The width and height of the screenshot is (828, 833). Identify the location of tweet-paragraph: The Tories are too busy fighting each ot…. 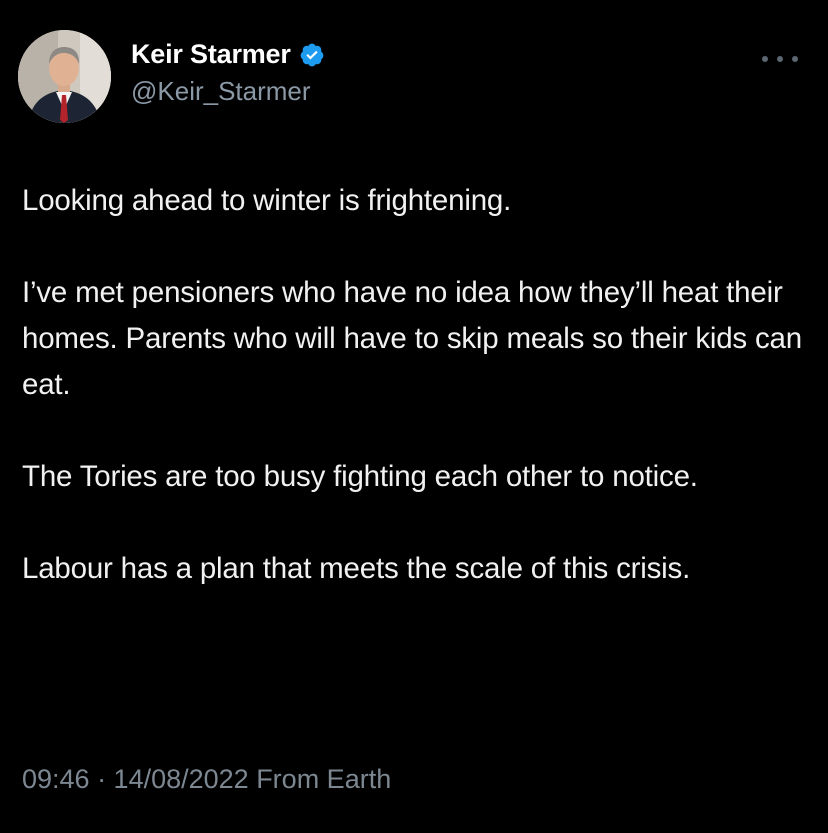
(360, 476).